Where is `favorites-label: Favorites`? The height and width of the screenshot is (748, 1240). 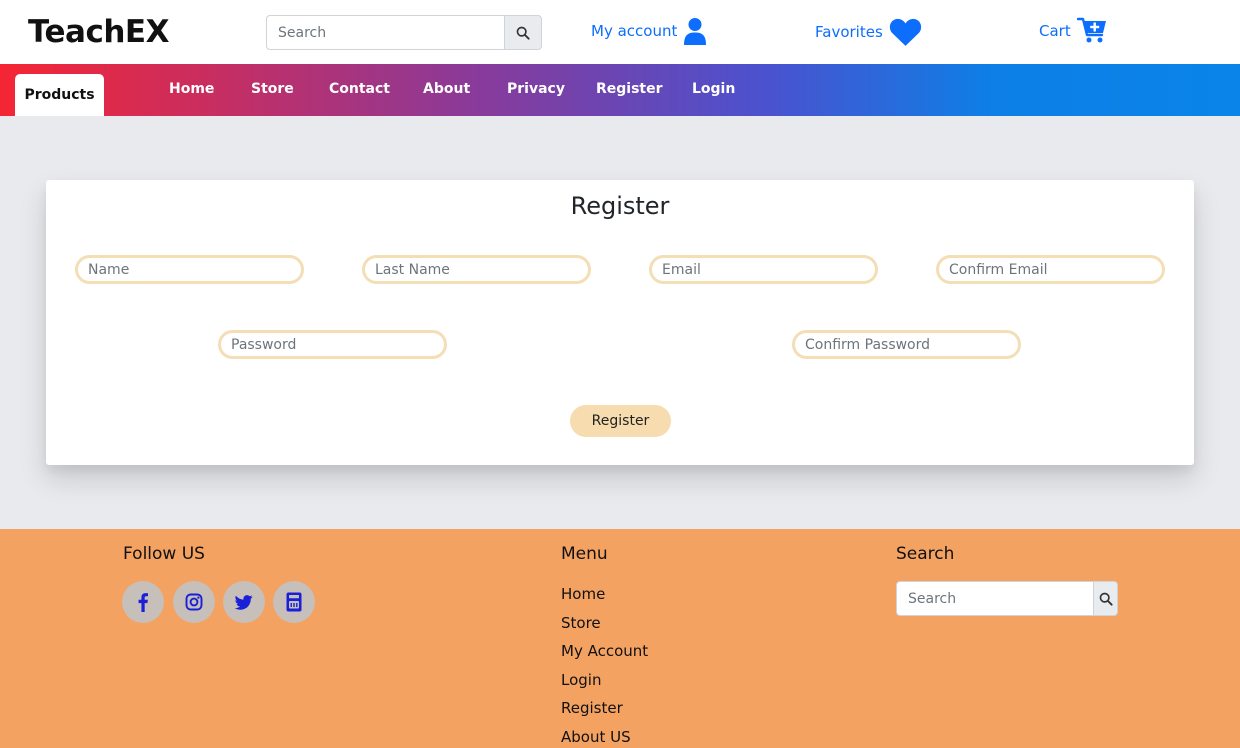 favorites-label: Favorites is located at coordinates (849, 32).